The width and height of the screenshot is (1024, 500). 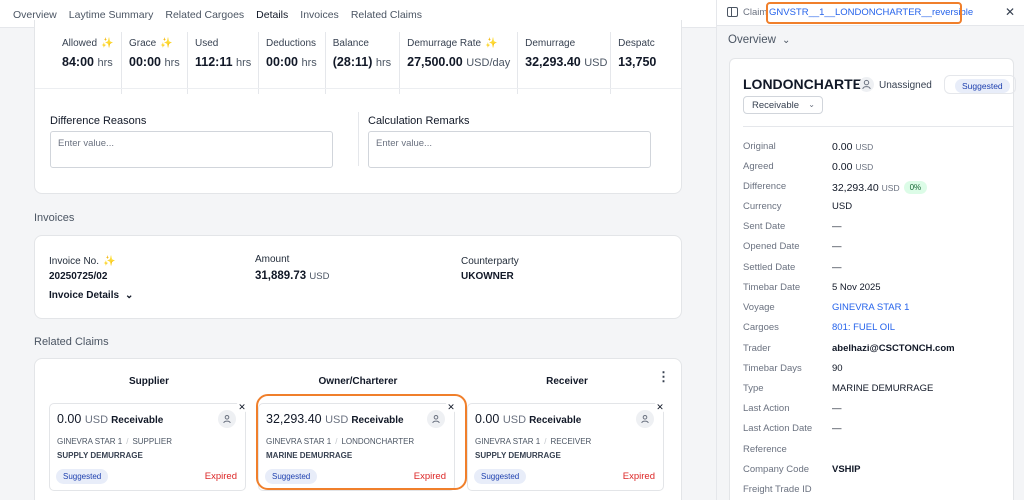 I want to click on stat-used: Used 112:11 hrs, so click(x=222, y=63).